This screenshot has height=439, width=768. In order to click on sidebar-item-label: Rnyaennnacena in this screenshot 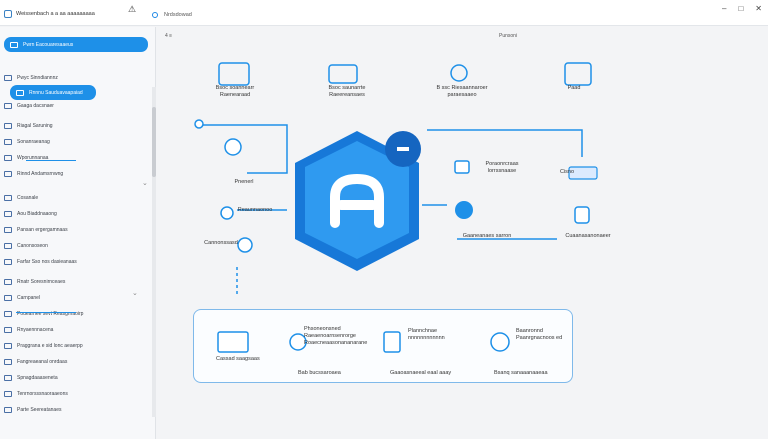, I will do `click(35, 330)`.